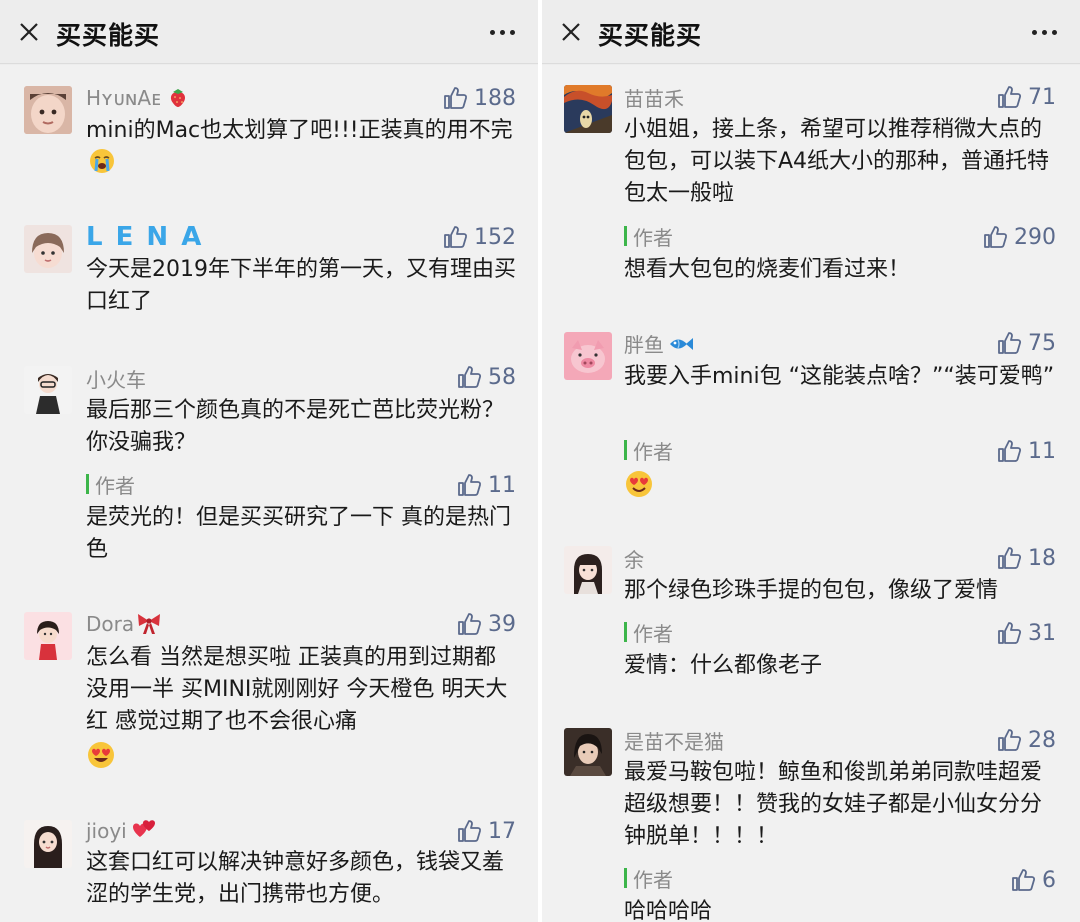 The height and width of the screenshot is (922, 1080). I want to click on like-button: 58, so click(486, 377).